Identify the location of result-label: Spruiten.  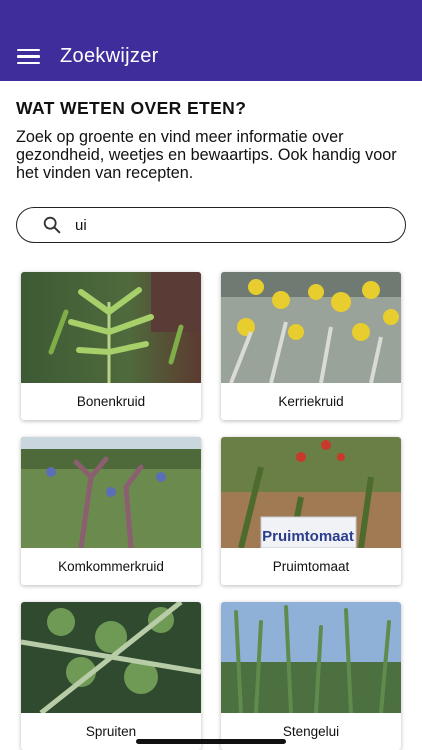
(111, 731).